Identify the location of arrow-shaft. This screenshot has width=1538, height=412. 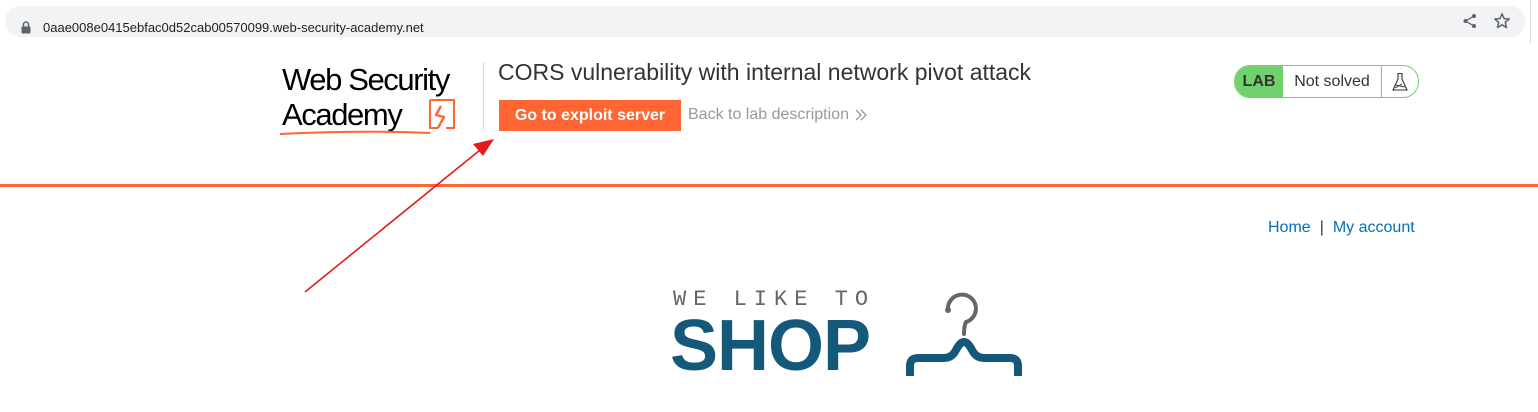
(392, 221).